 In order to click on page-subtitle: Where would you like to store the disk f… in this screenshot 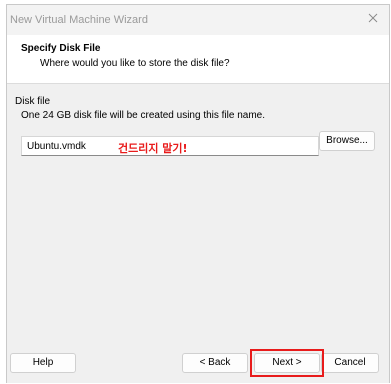, I will do `click(135, 63)`.